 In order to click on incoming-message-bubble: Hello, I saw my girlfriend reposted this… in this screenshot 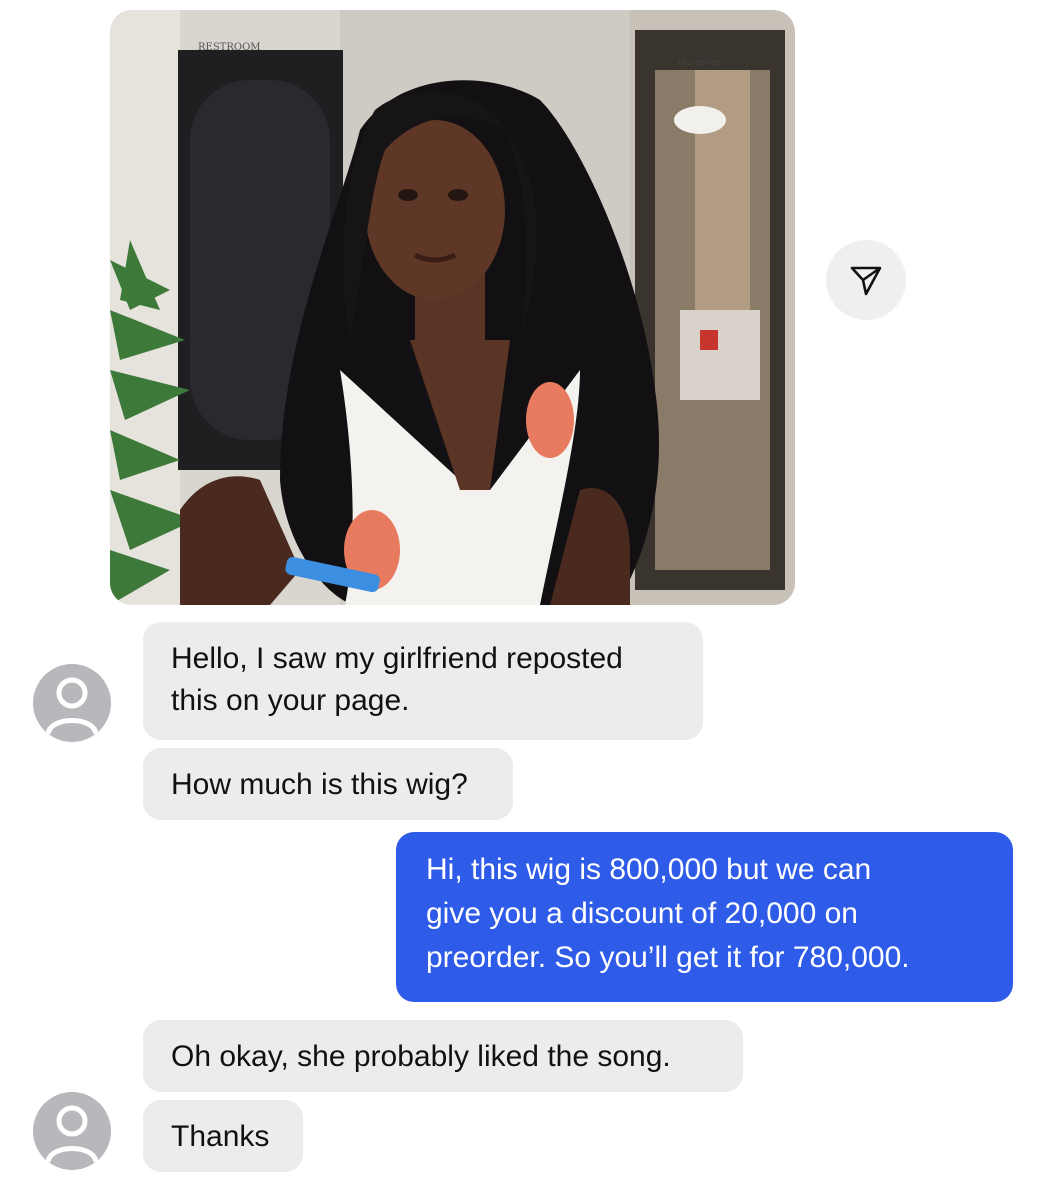, I will do `click(423, 681)`.